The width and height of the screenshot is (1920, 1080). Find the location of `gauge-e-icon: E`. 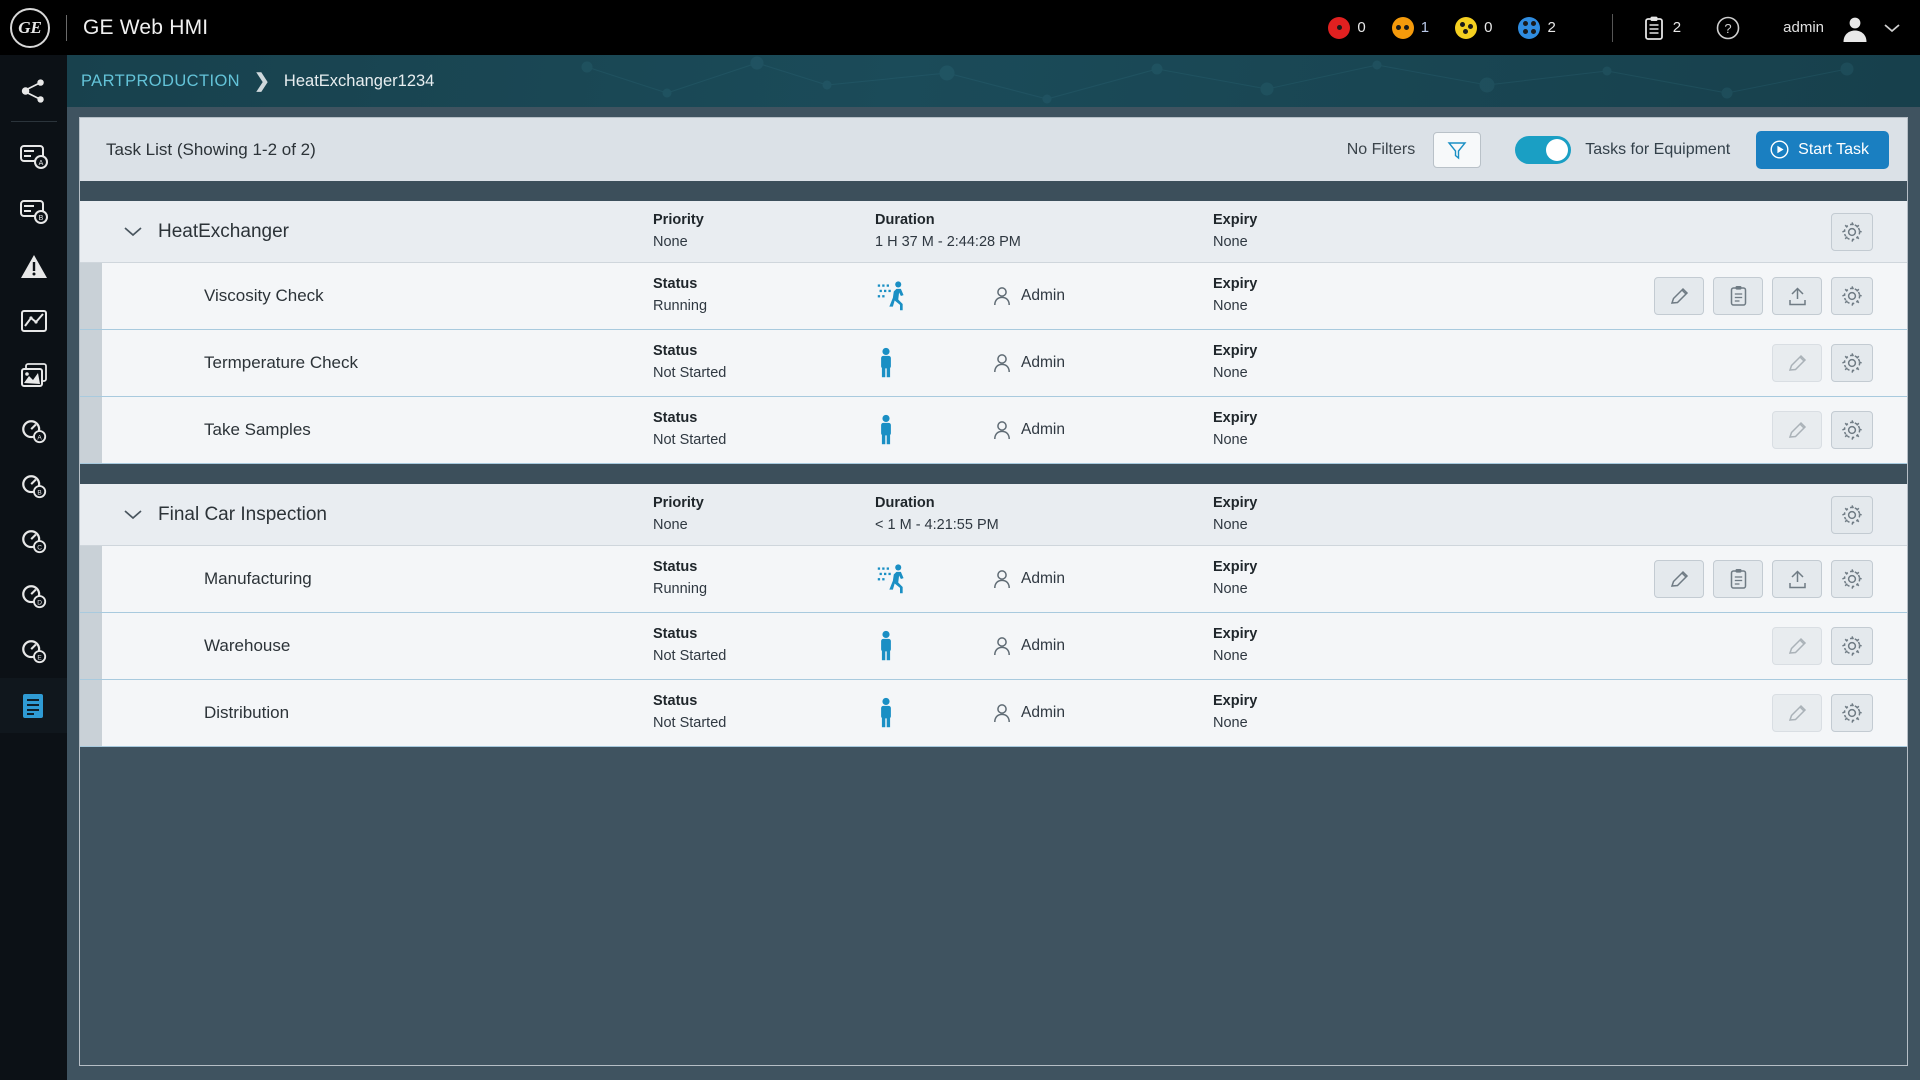

gauge-e-icon: E is located at coordinates (34, 651).